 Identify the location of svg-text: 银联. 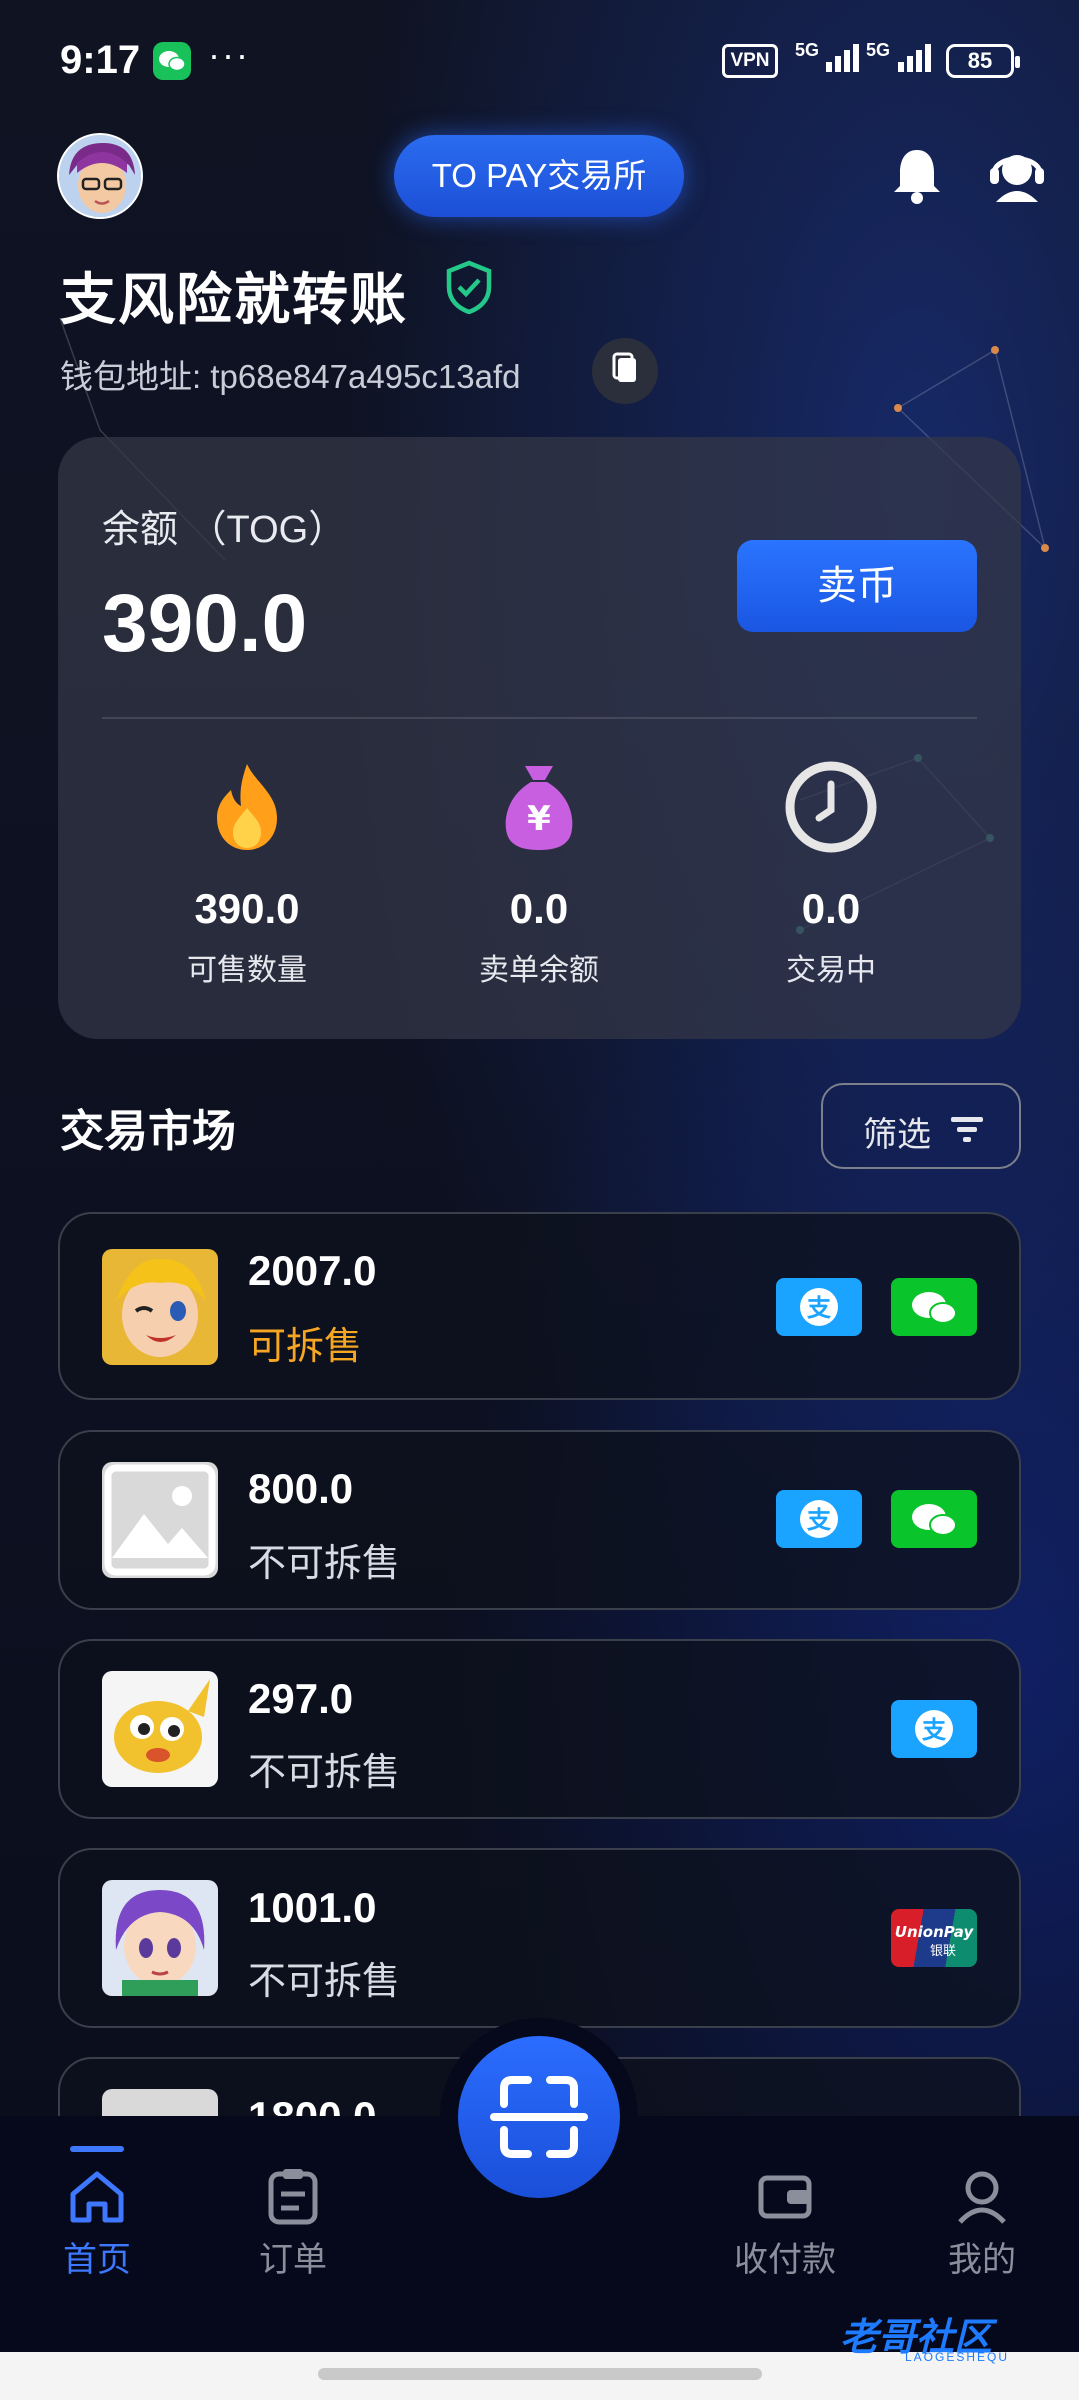
(943, 1951).